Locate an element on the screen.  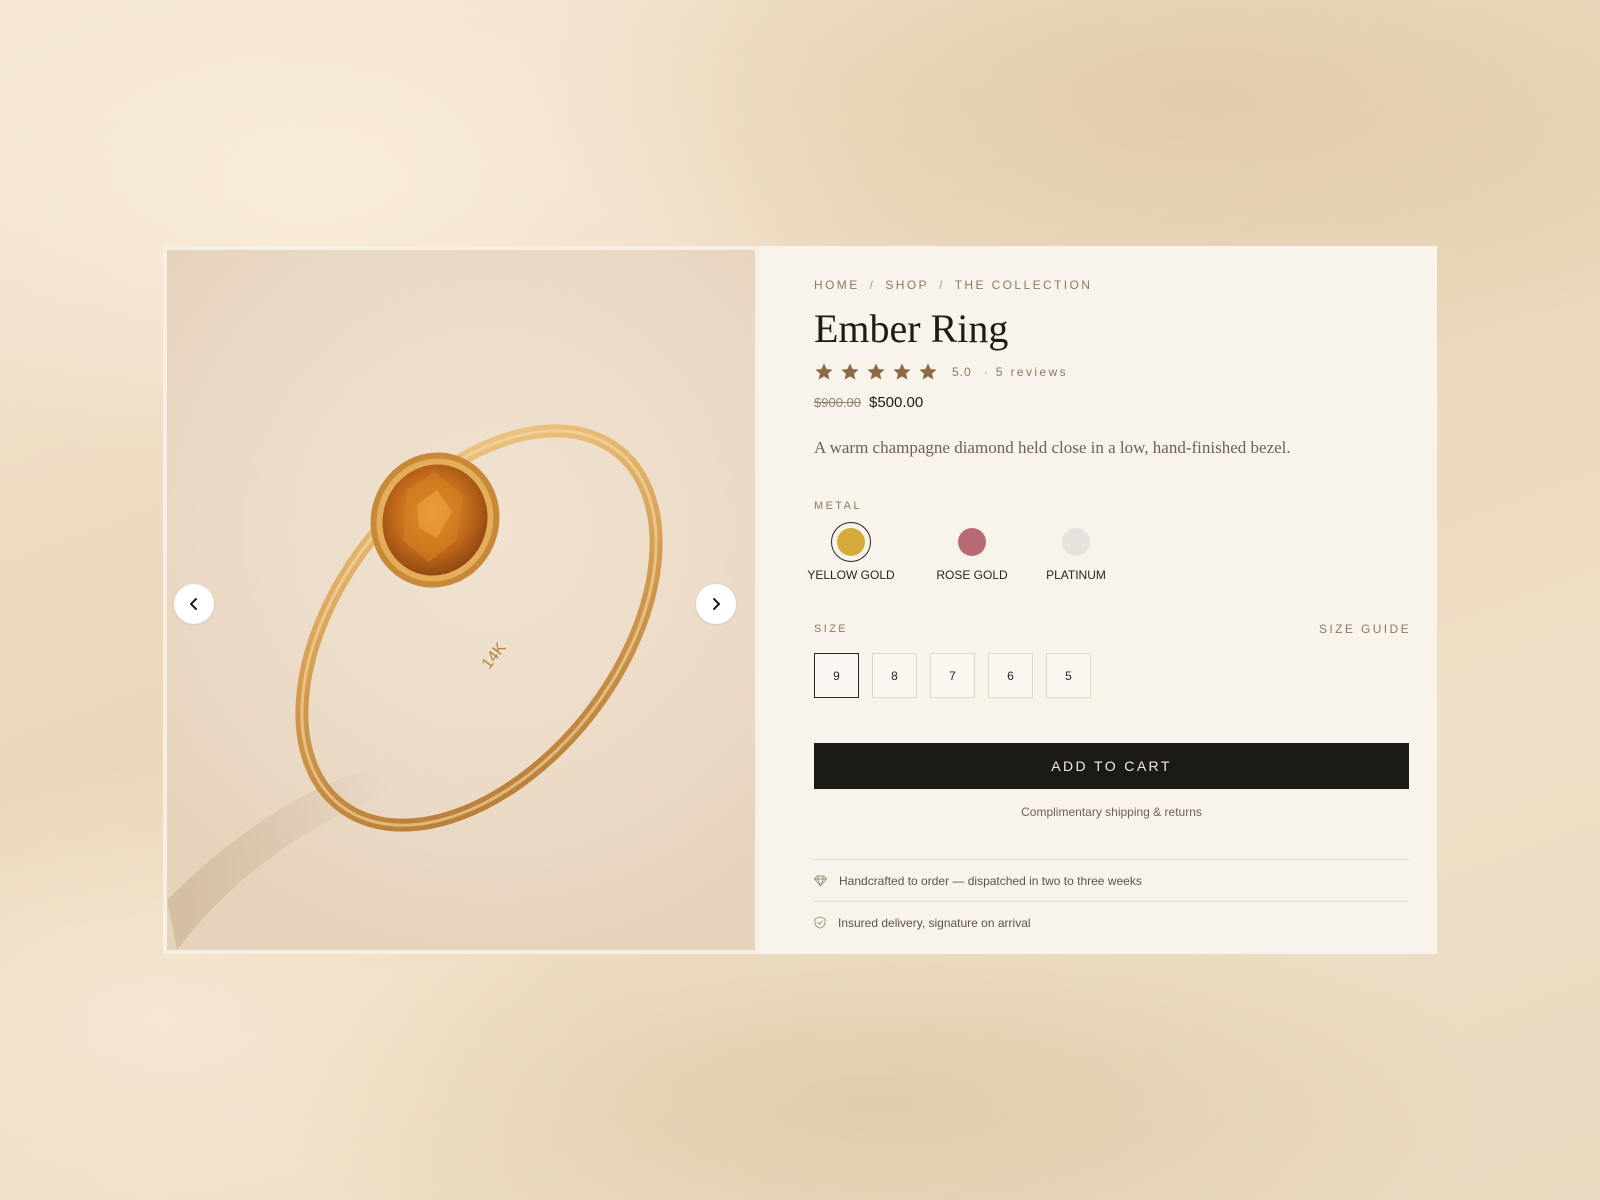
feature-text: Insured delivery, signature on arrival is located at coordinates (934, 922).